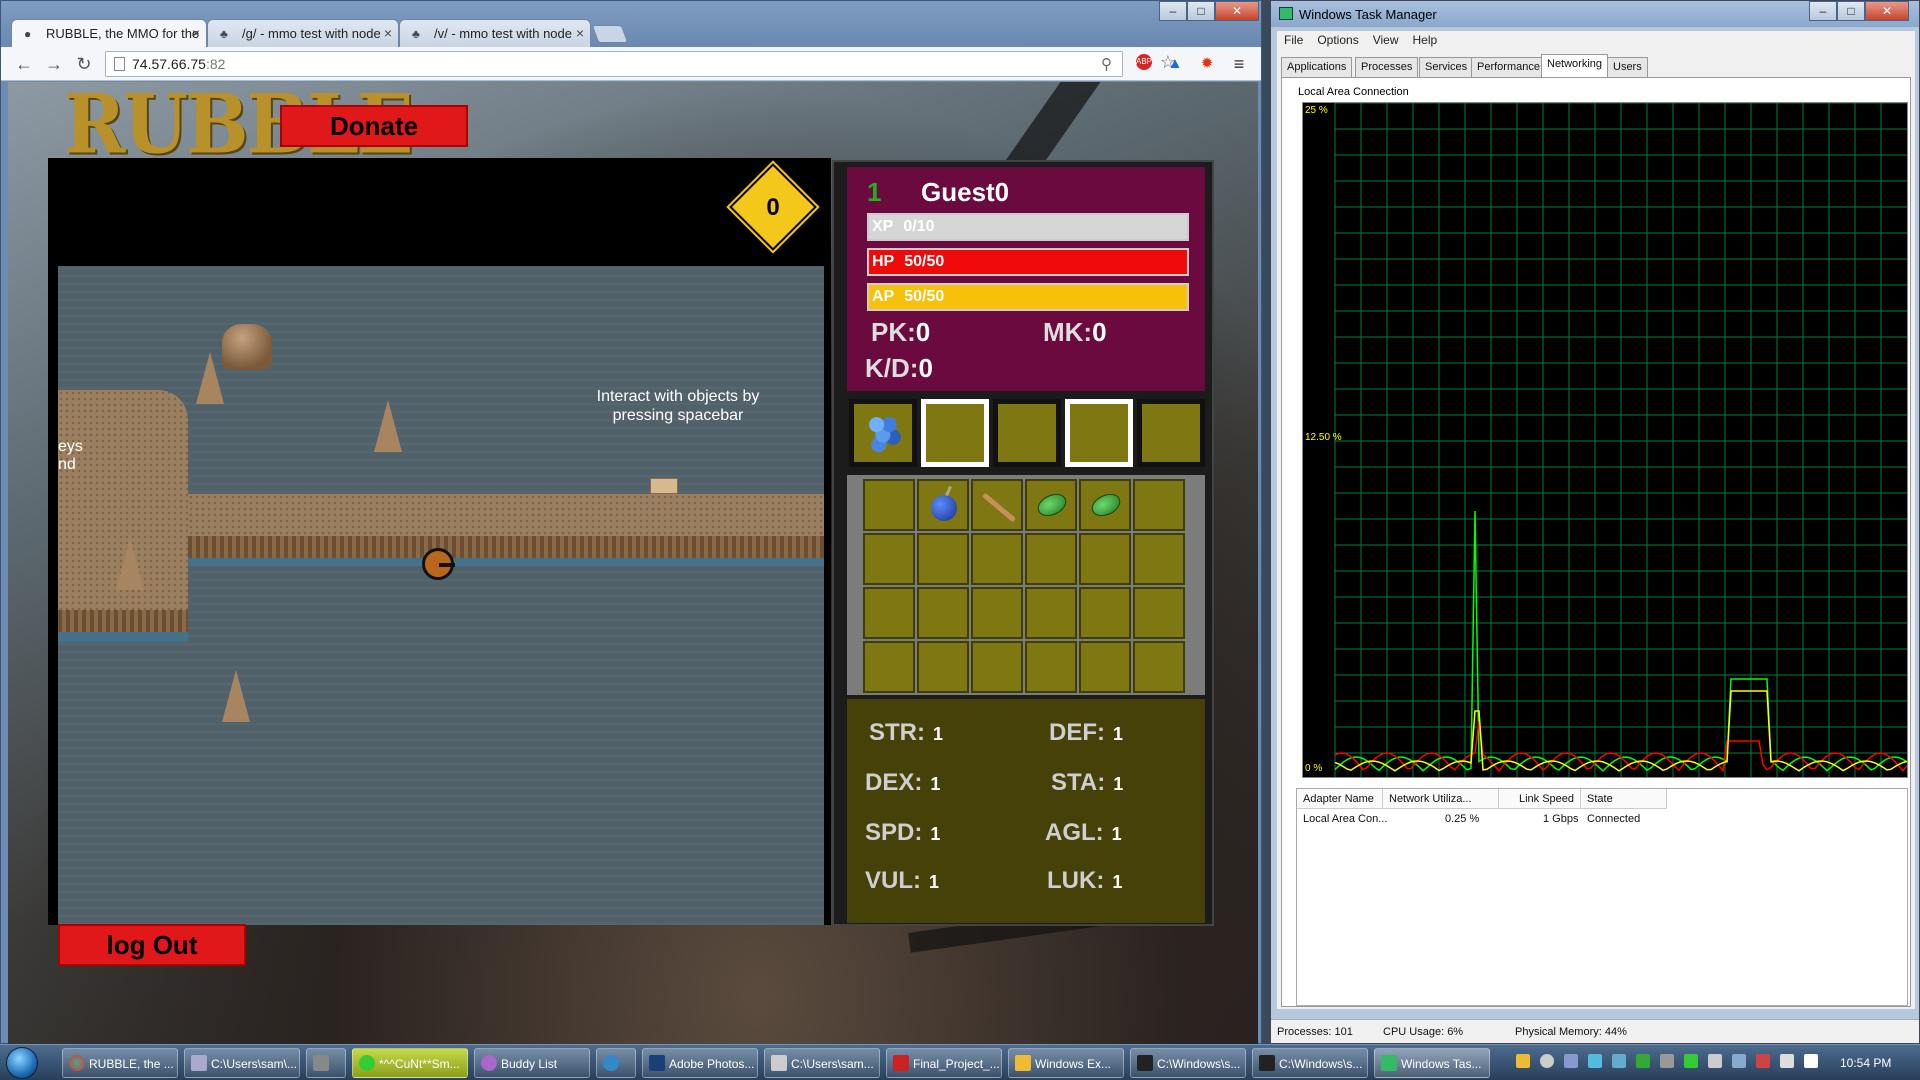 The image size is (1920, 1080). What do you see at coordinates (1811, 1061) in the screenshot?
I see `tray-flag-icon` at bounding box center [1811, 1061].